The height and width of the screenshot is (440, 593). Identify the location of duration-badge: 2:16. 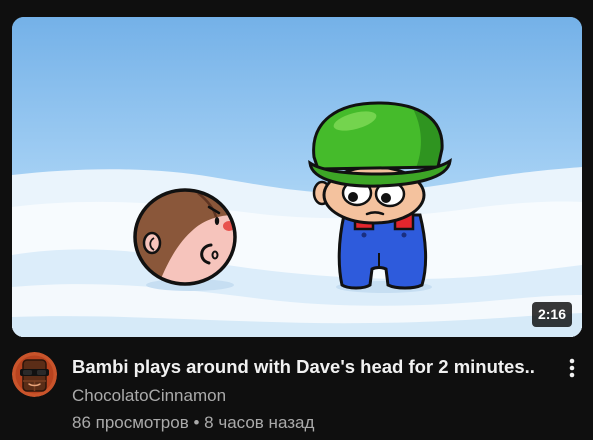
(551, 314).